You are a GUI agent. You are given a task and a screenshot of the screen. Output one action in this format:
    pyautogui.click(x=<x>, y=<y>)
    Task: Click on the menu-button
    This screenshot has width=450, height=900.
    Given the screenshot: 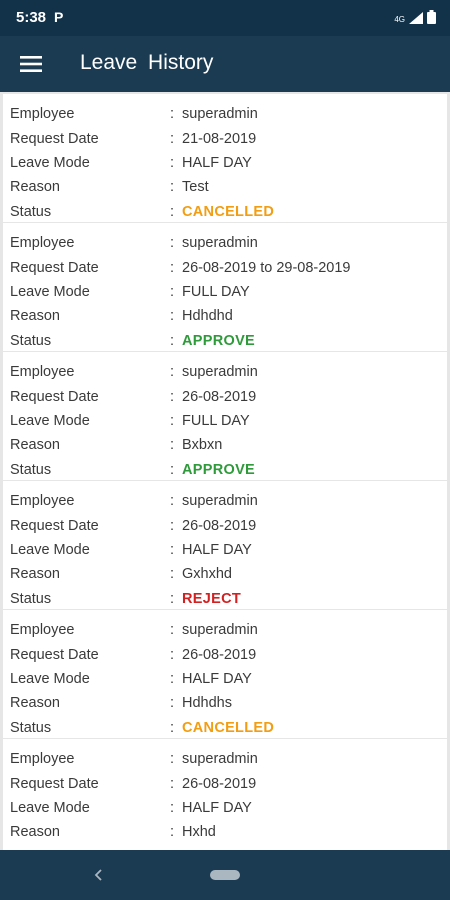 What is the action you would take?
    pyautogui.click(x=31, y=64)
    